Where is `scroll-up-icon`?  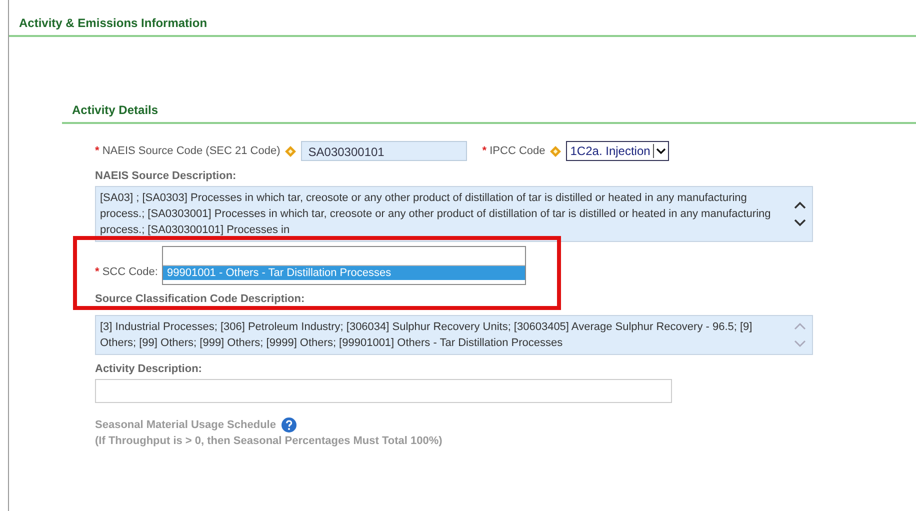
scroll-up-icon is located at coordinates (800, 205).